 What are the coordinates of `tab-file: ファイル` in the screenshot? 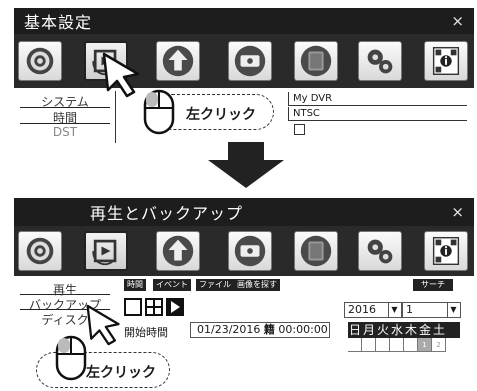 It's located at (215, 285).